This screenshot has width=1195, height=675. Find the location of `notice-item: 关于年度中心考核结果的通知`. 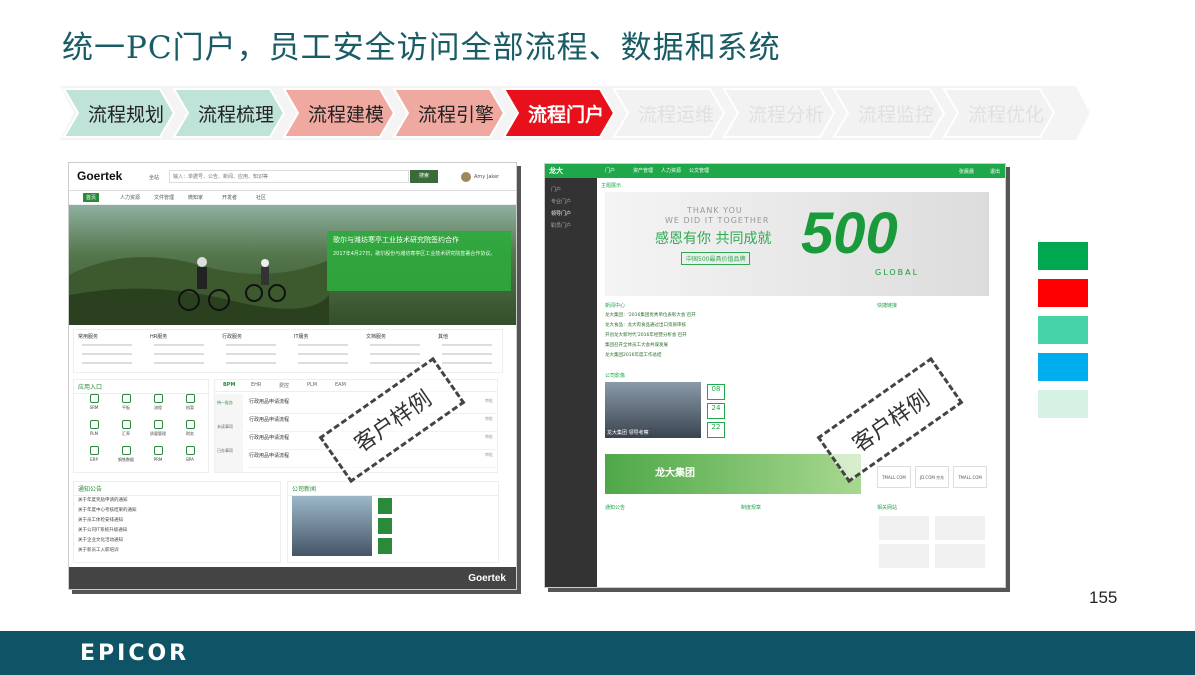

notice-item: 关于年度中心考核结果的通知 is located at coordinates (177, 511).